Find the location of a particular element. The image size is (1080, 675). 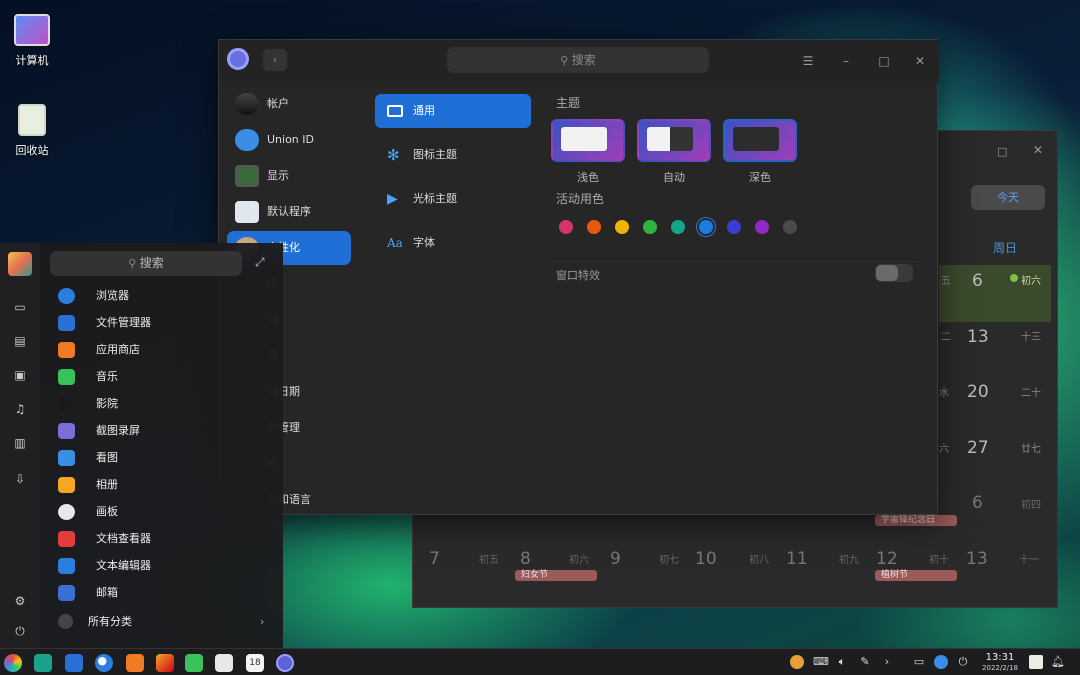

app-item: 文本编辑器 is located at coordinates (163, 566).